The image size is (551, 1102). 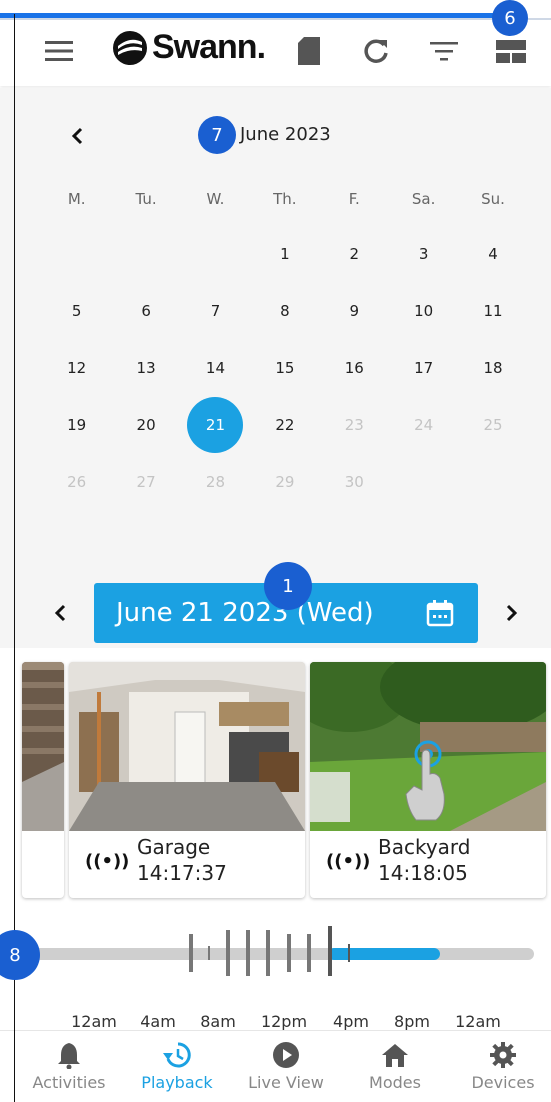 What do you see at coordinates (60, 613) in the screenshot?
I see `prev-day-button` at bounding box center [60, 613].